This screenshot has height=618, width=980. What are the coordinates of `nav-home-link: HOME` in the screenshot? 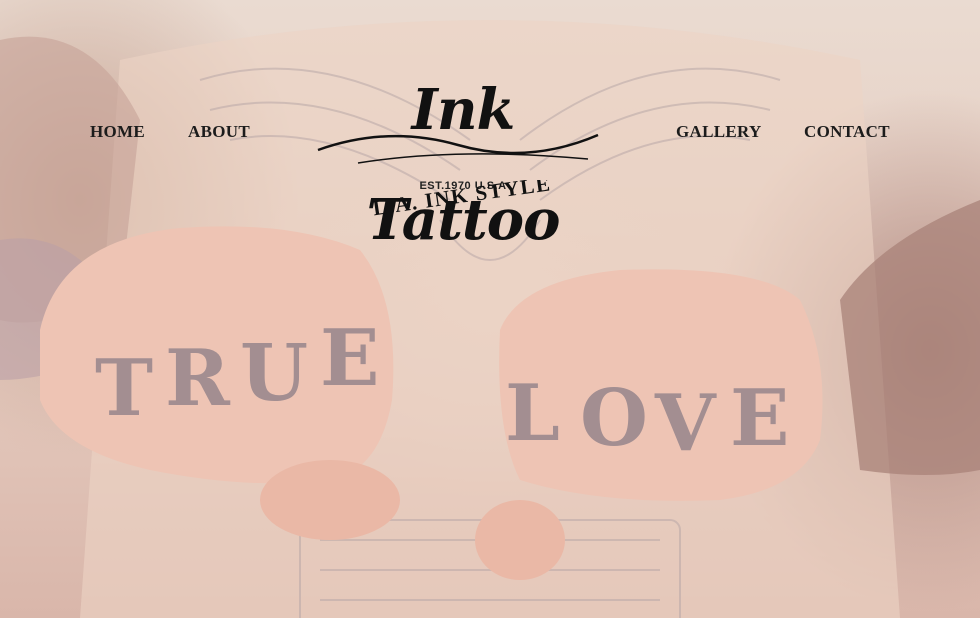 It's located at (117, 132).